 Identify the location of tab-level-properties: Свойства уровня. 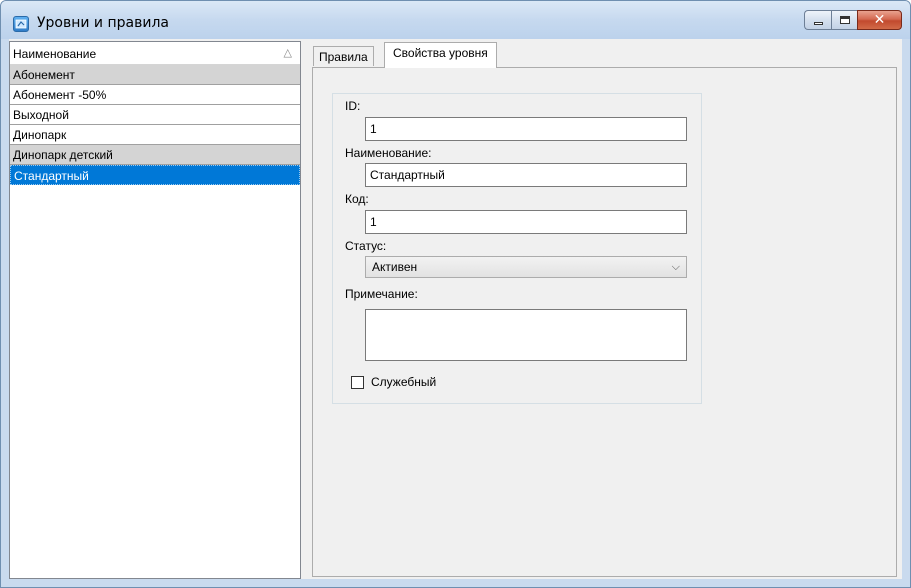
(440, 55).